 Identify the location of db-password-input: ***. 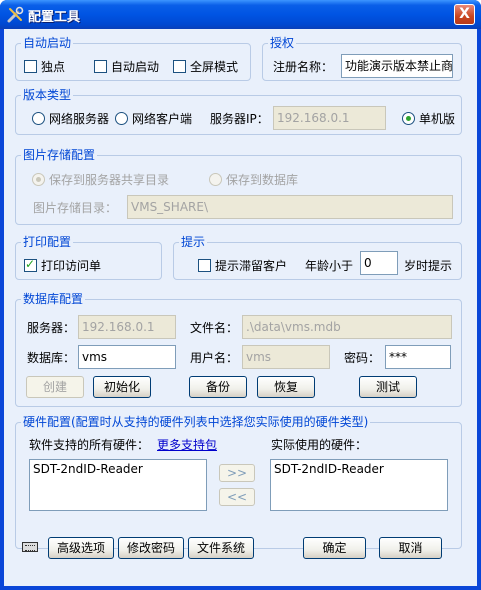
(418, 357).